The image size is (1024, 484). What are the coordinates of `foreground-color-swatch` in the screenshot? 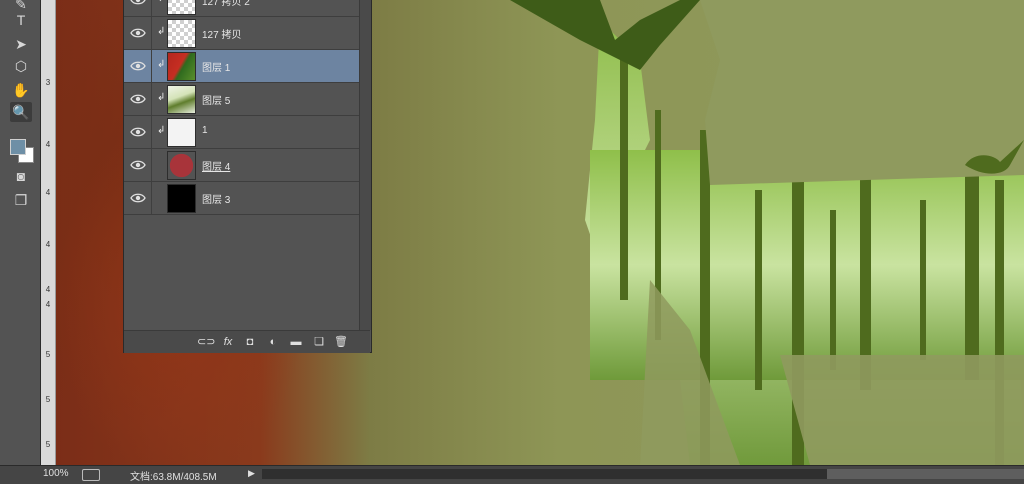 It's located at (18, 147).